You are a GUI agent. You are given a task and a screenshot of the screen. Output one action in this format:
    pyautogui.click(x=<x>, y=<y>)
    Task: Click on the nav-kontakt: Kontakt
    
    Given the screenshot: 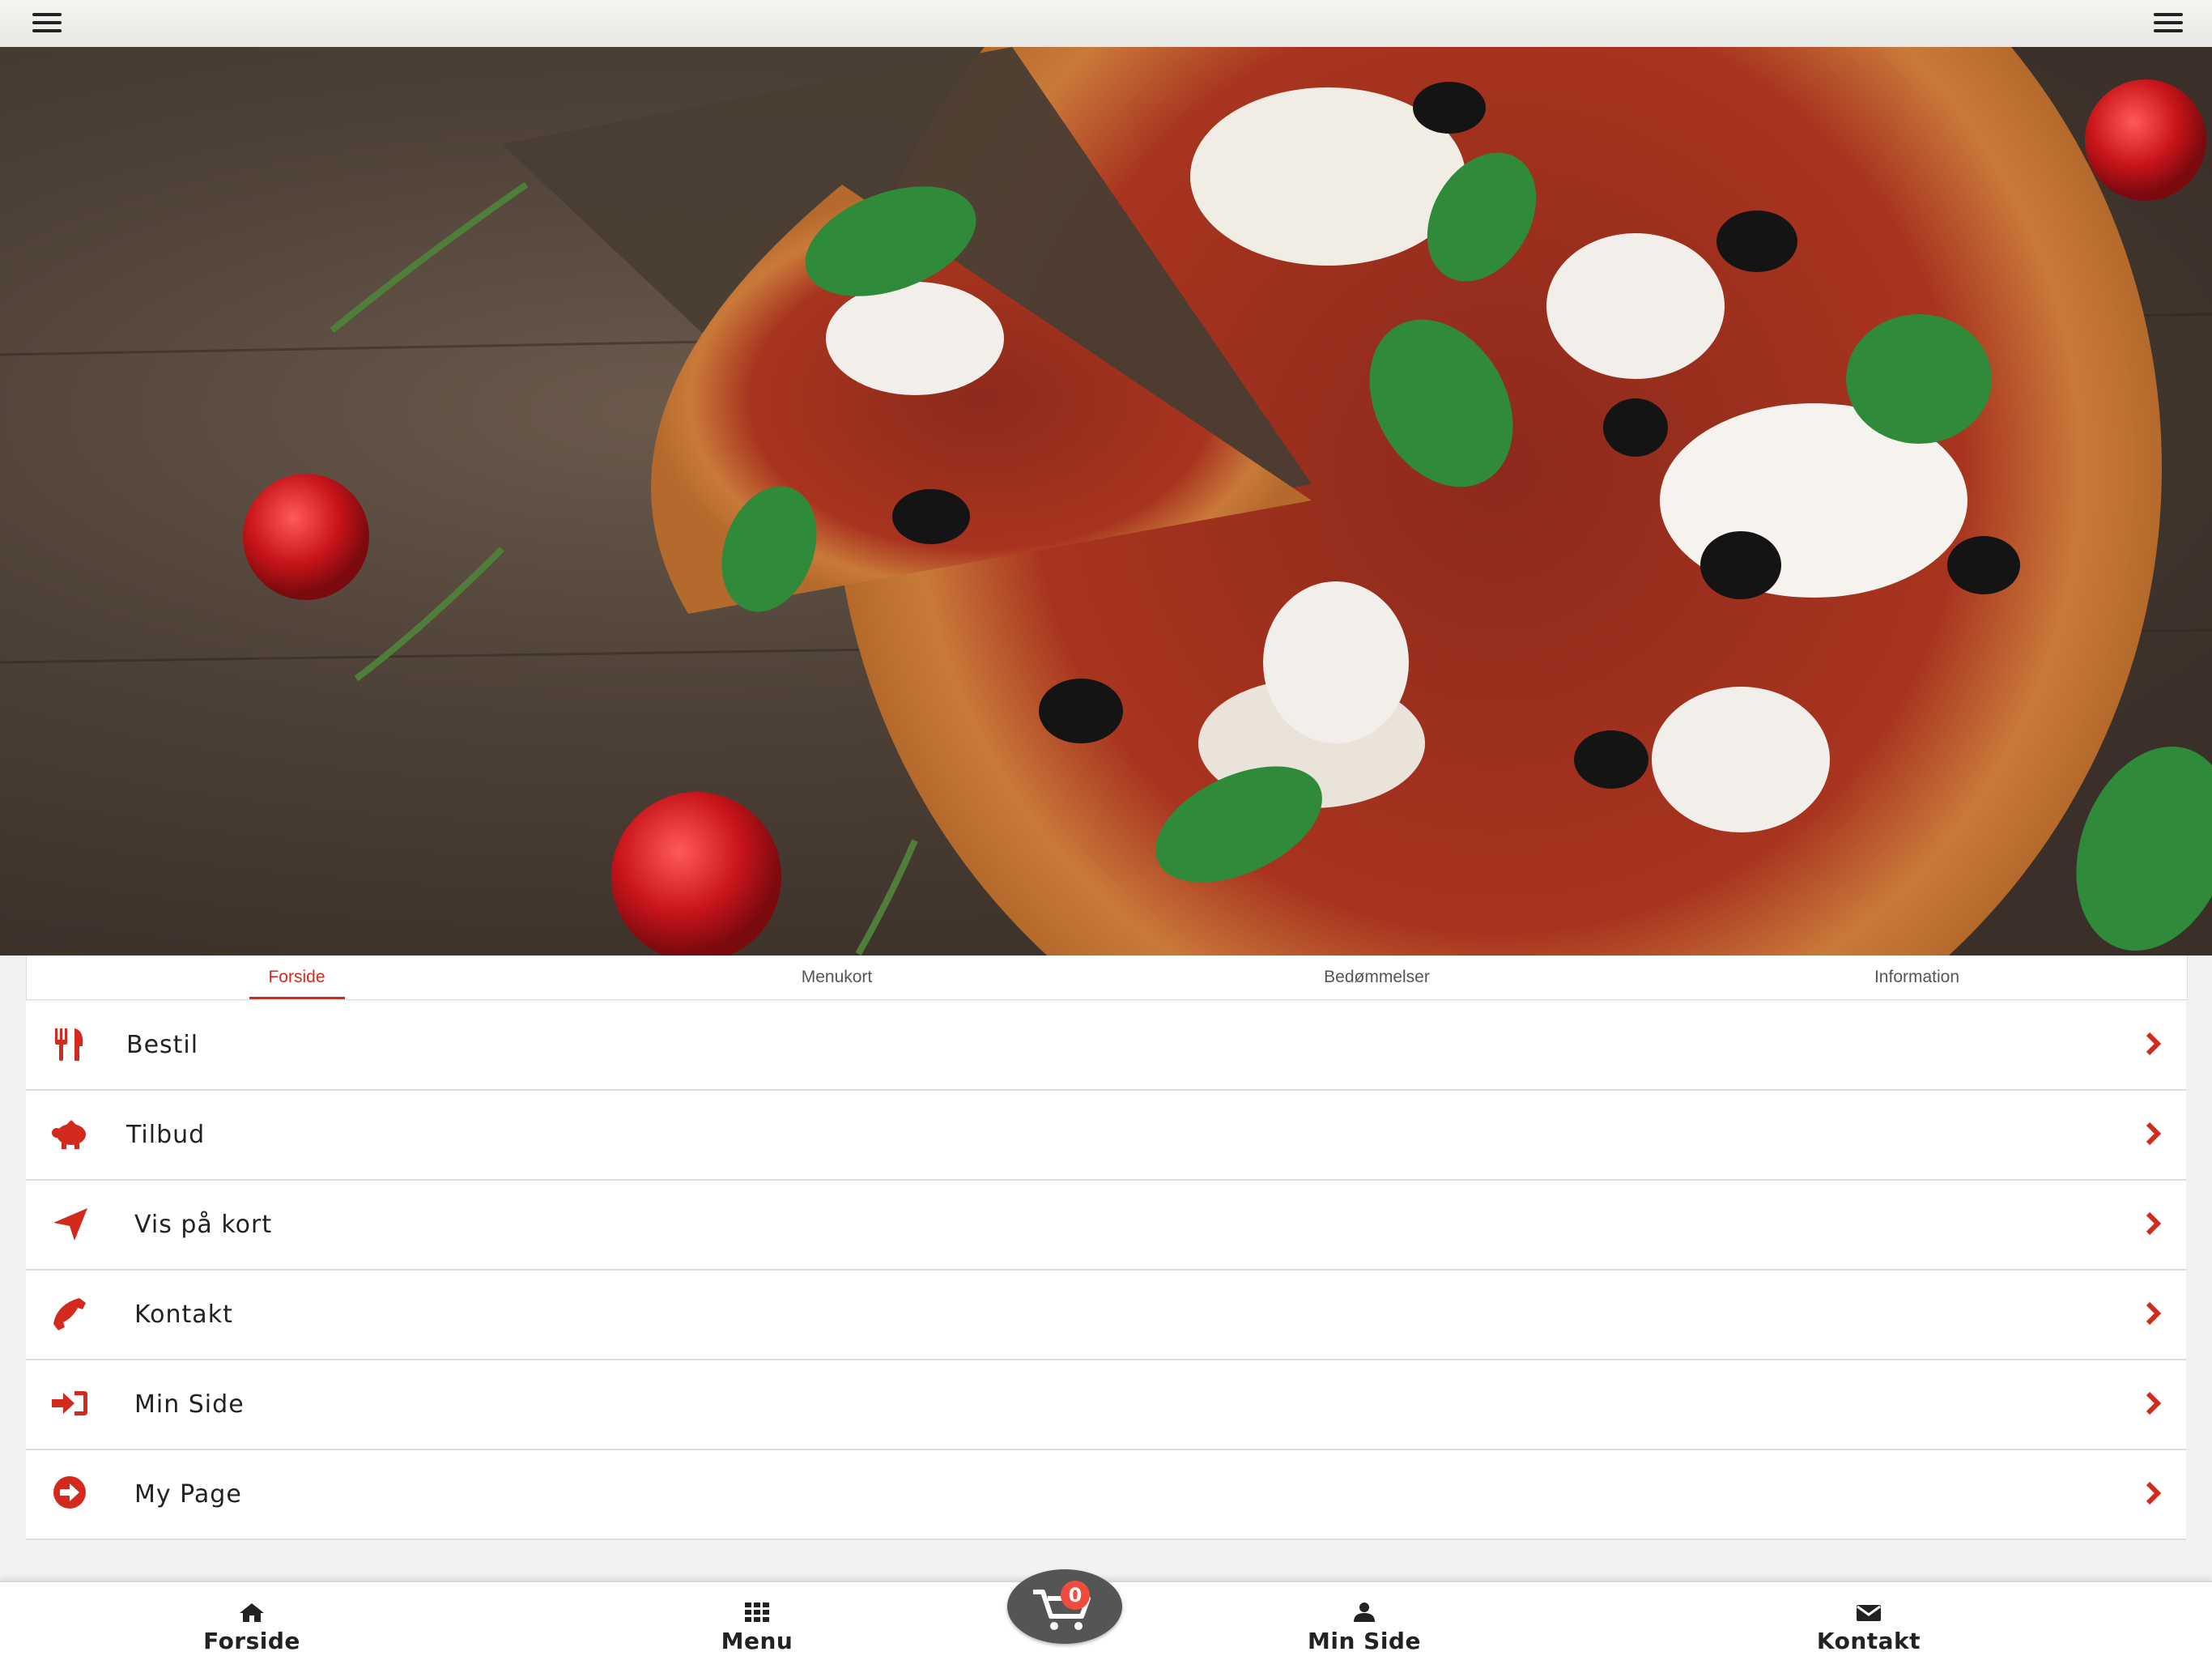 What is the action you would take?
    pyautogui.click(x=1869, y=1621)
    